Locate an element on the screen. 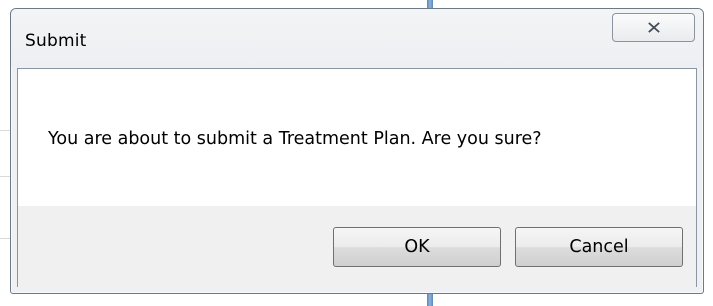 The height and width of the screenshot is (306, 713). close-icon is located at coordinates (653, 27).